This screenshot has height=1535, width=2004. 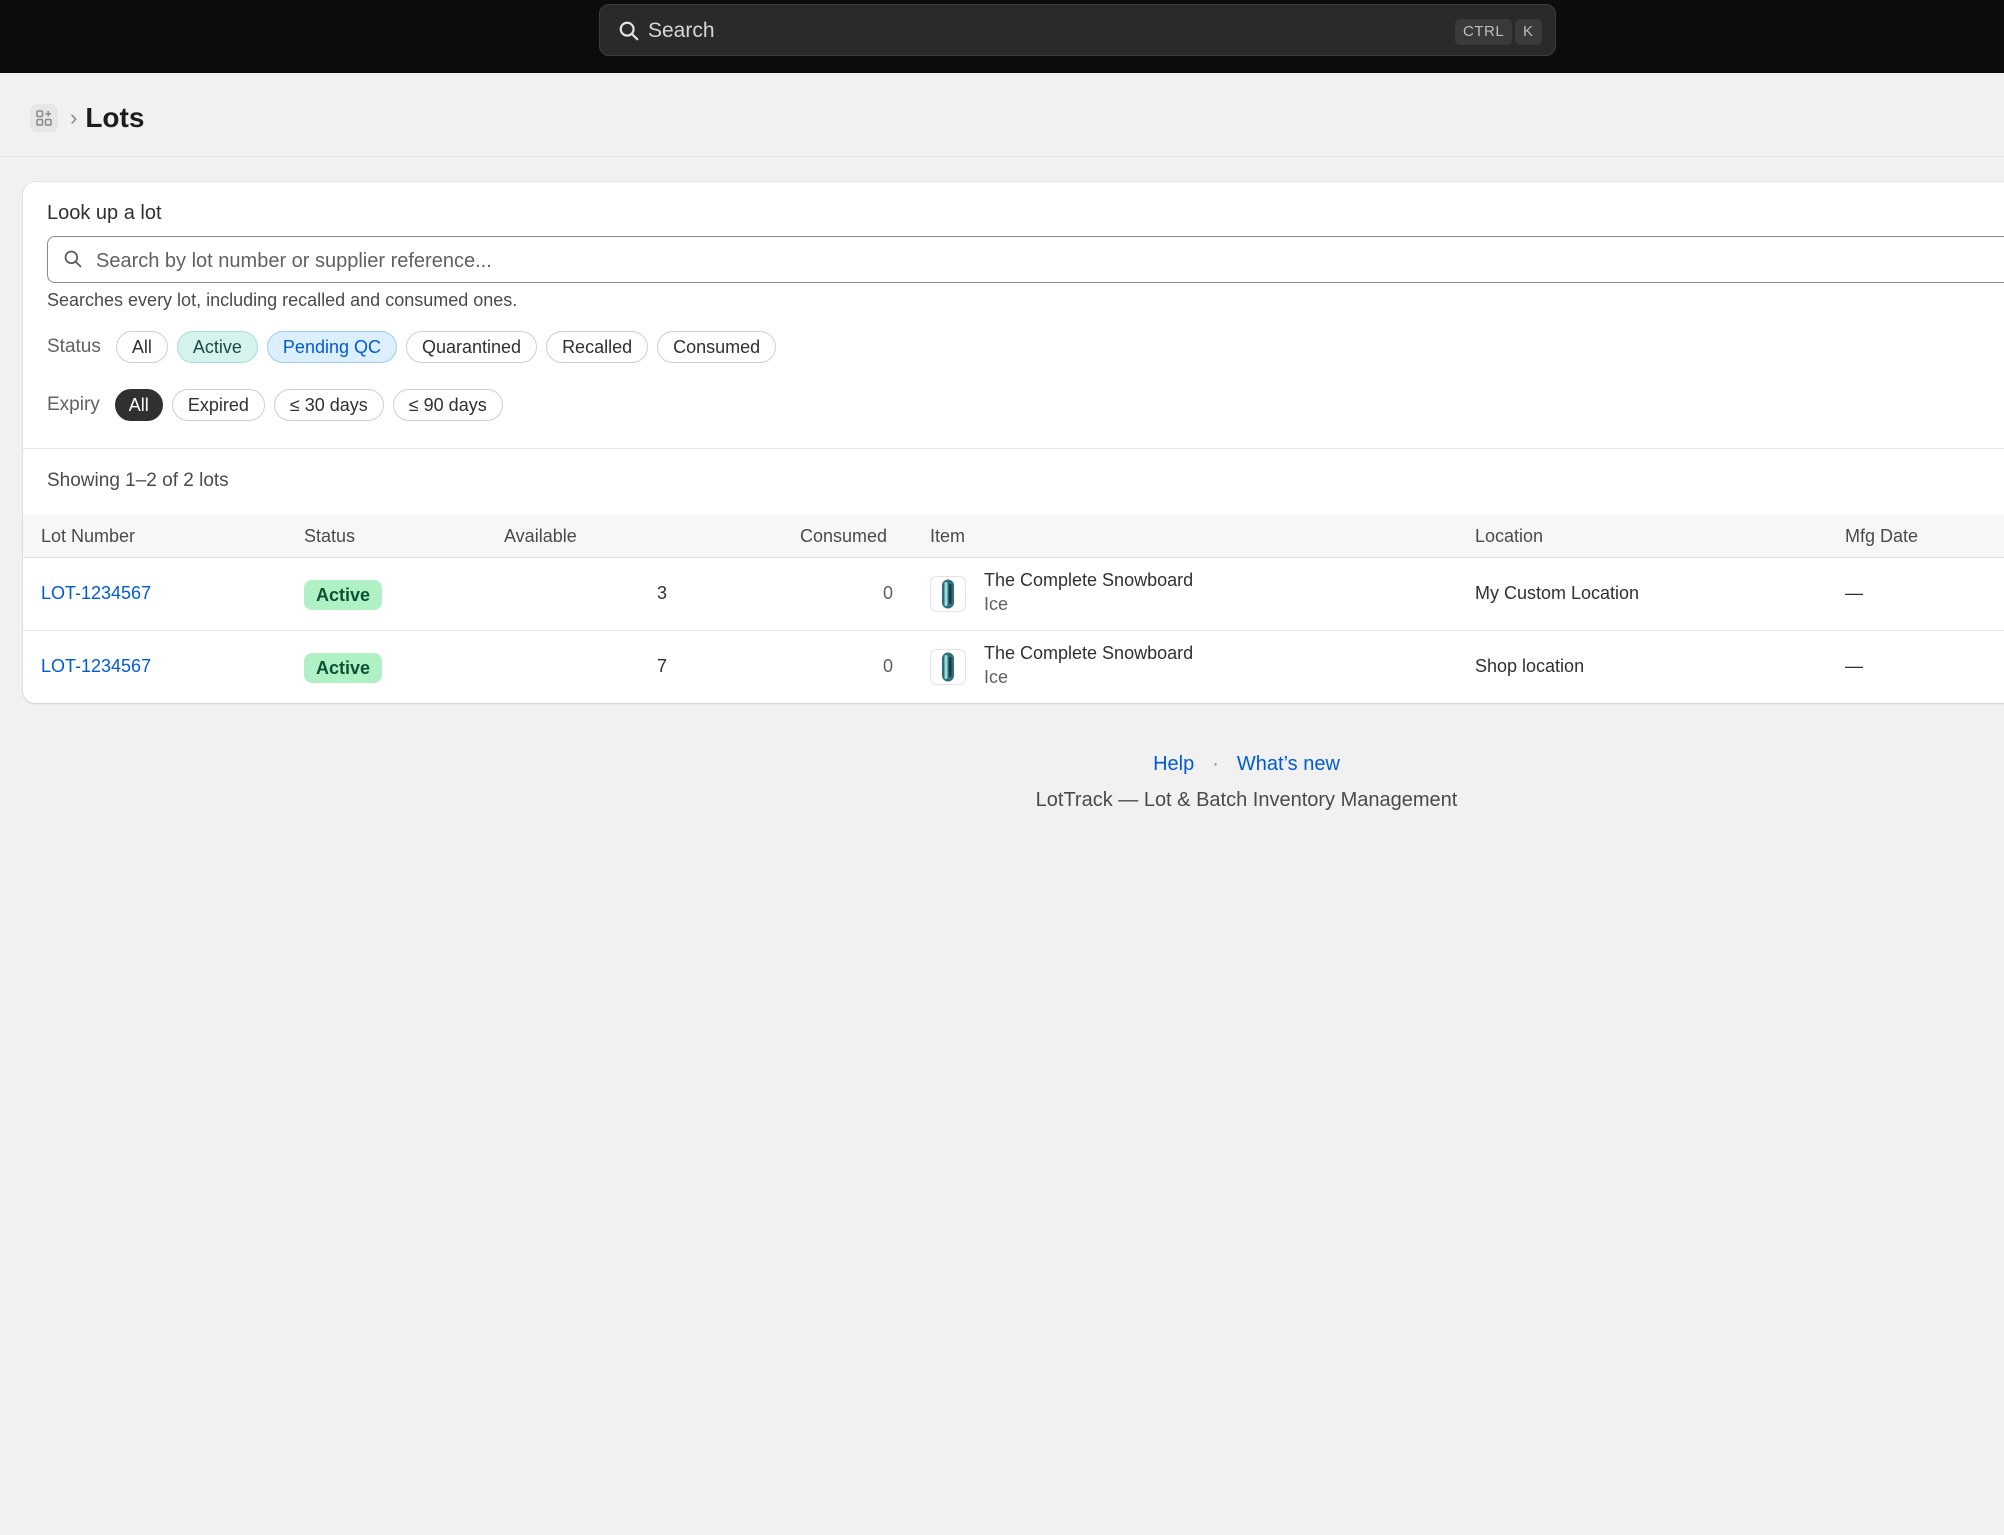 I want to click on help-link: Help, so click(x=1173, y=764).